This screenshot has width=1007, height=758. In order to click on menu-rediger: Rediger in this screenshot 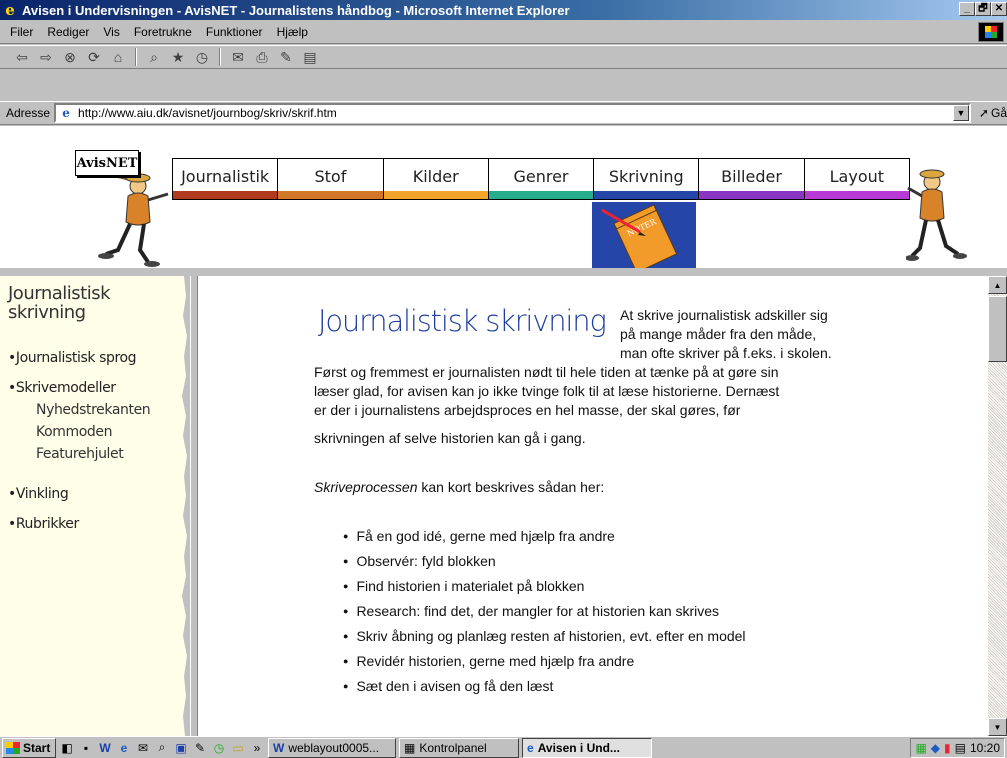, I will do `click(68, 32)`.